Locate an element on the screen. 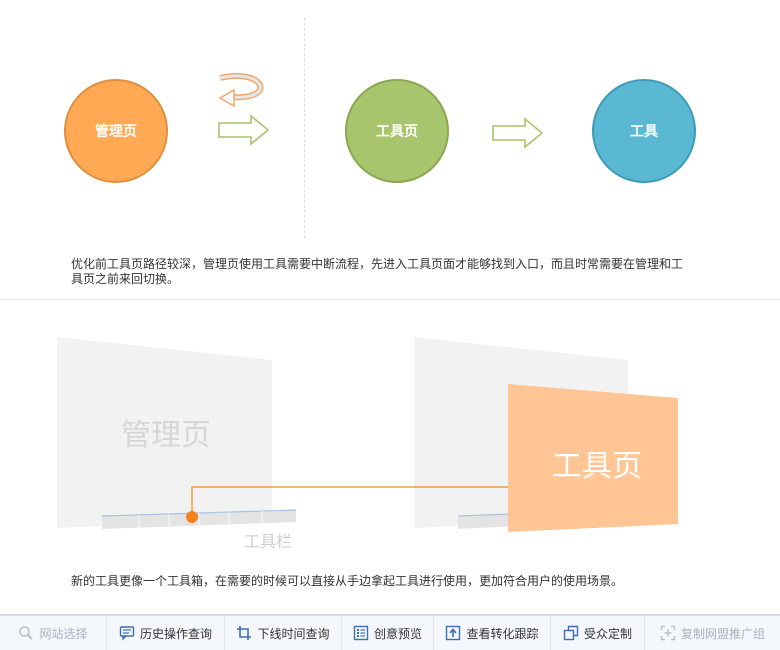 This screenshot has height=650, width=780. caption-top-line2: 具页之前来回切换。 is located at coordinates (125, 279).